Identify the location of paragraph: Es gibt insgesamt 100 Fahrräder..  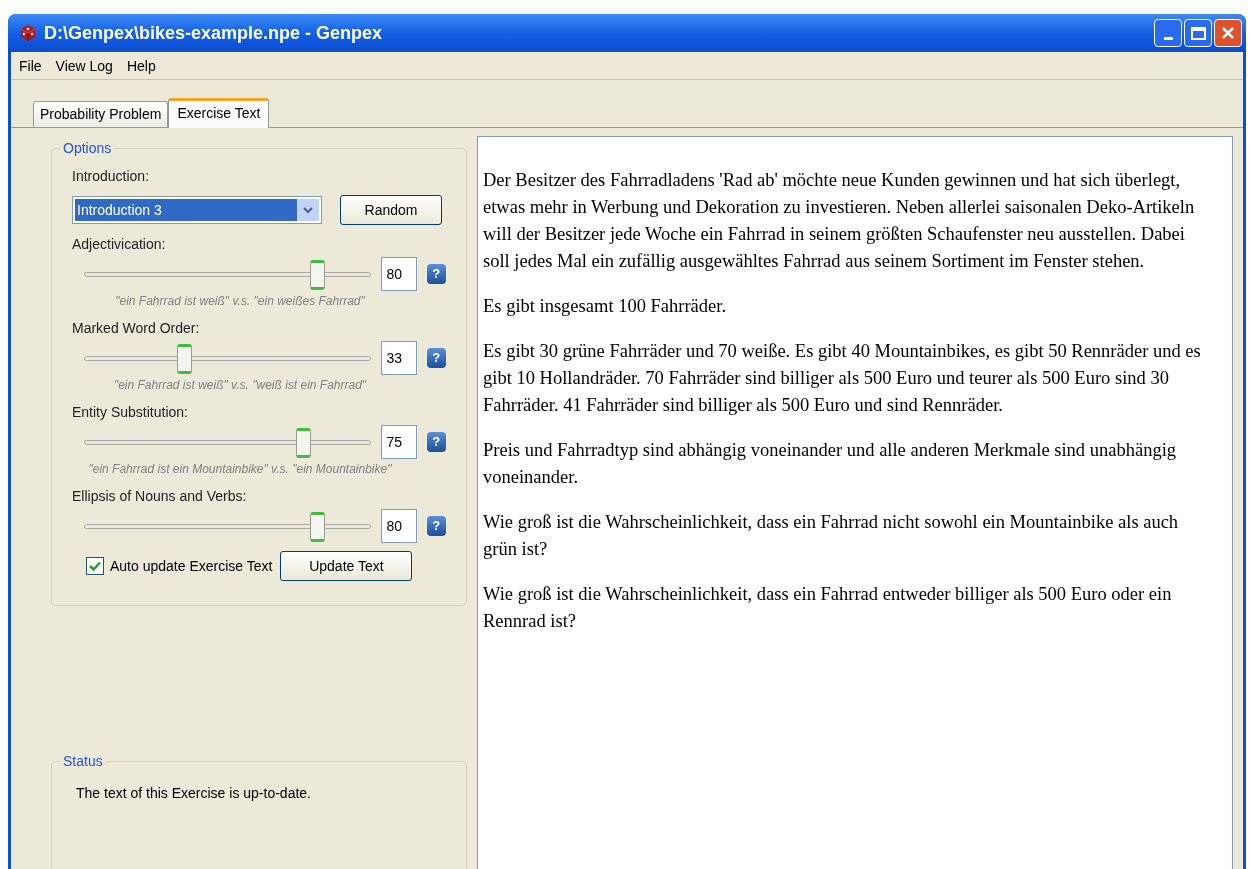
(605, 306).